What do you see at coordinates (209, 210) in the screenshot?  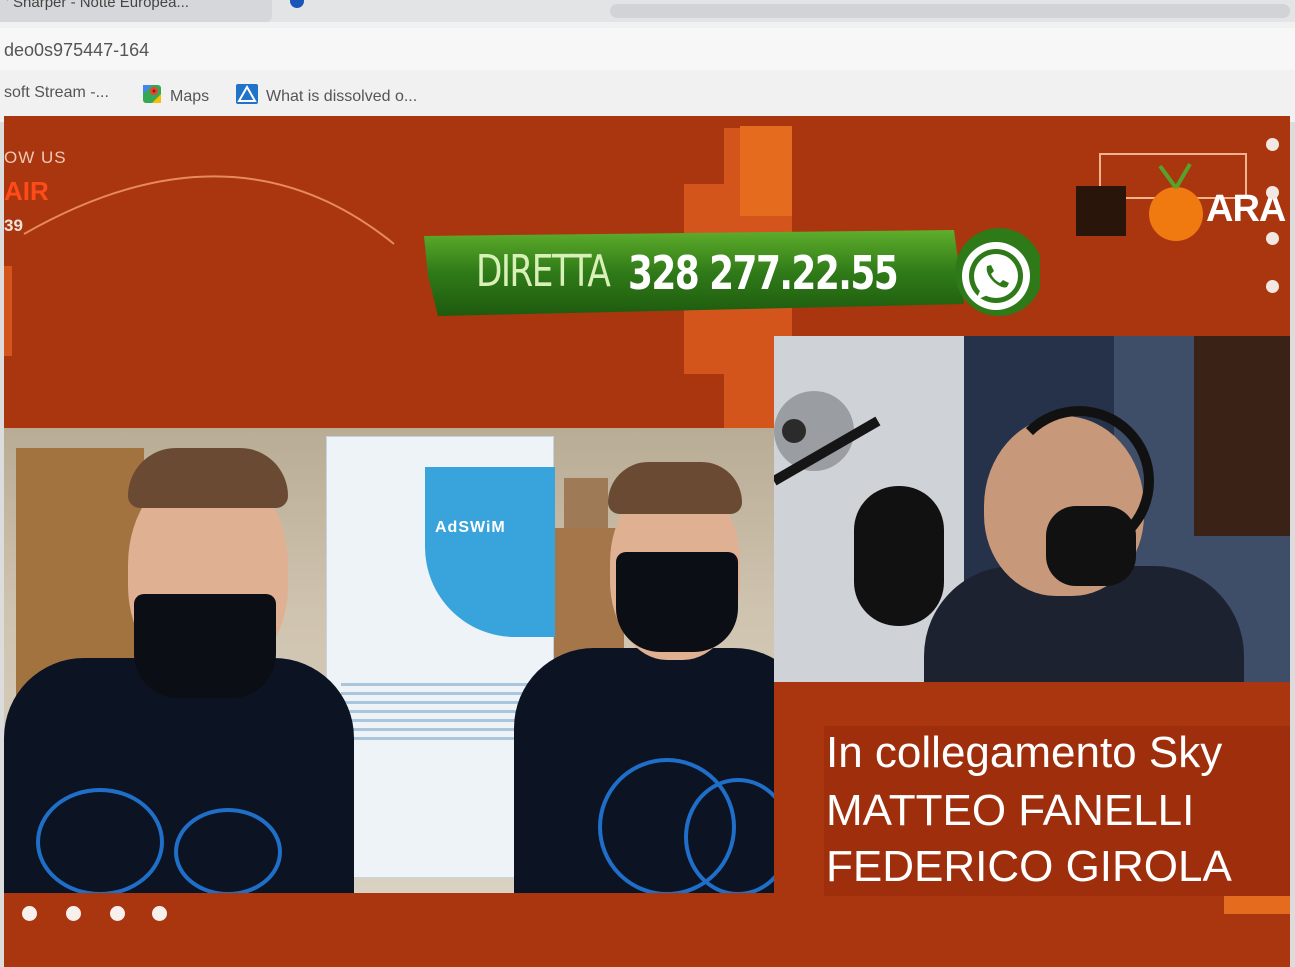 I see `decor-arc` at bounding box center [209, 210].